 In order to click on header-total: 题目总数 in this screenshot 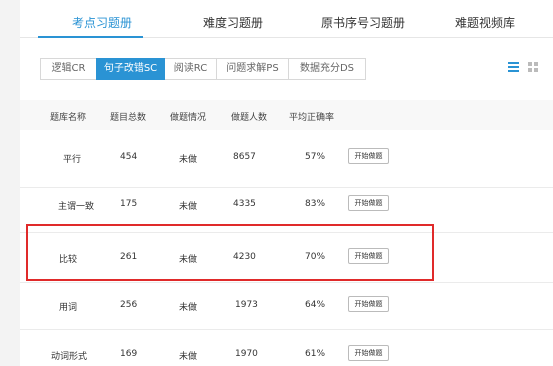, I will do `click(128, 118)`.